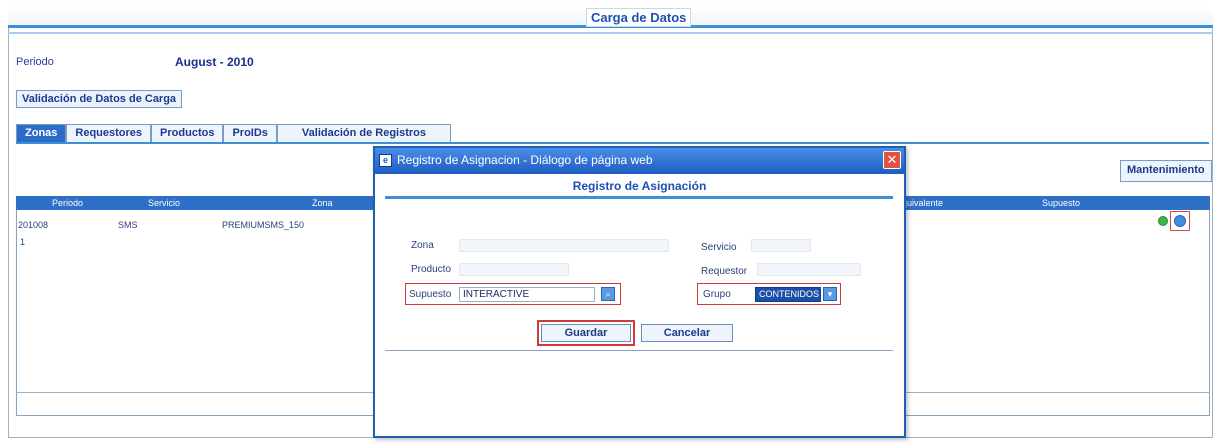 The height and width of the screenshot is (443, 1219). Describe the element at coordinates (109, 133) in the screenshot. I see `tab-requestores: Requestores` at that location.